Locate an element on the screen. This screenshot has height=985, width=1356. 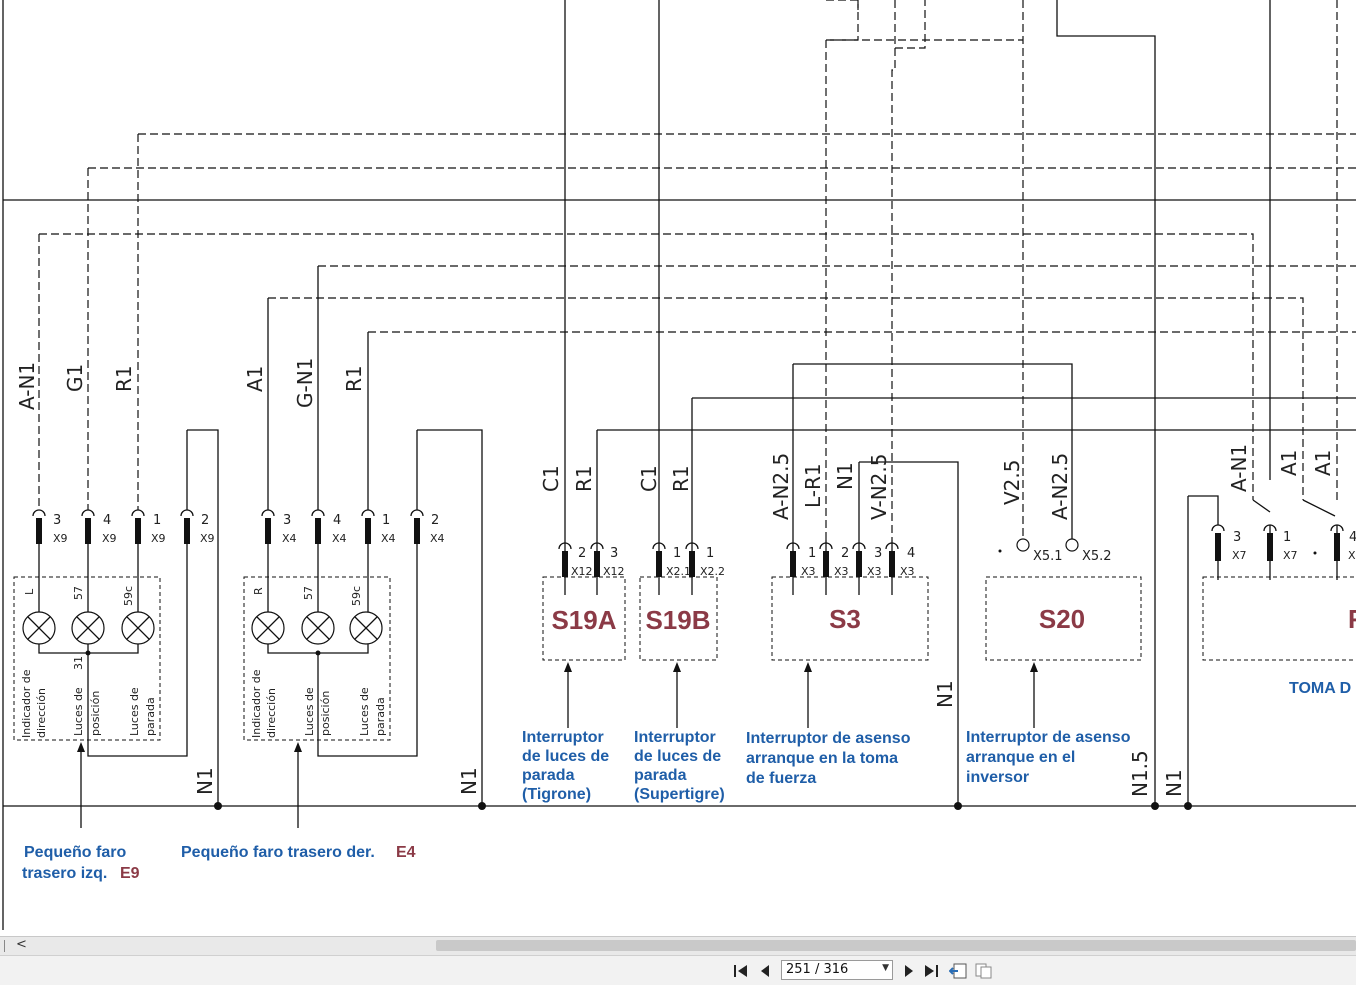
connector-label: X5.2 is located at coordinates (1097, 556).